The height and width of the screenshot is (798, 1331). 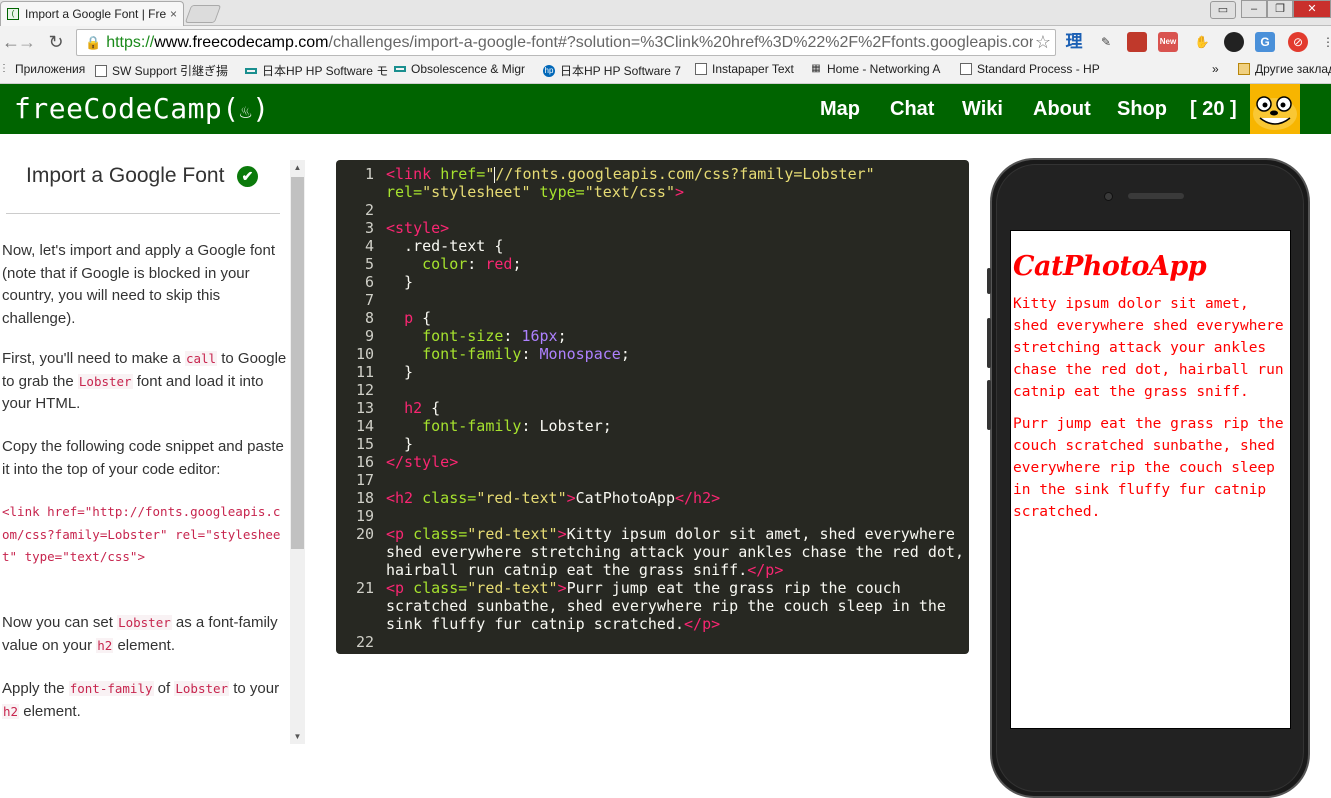 What do you see at coordinates (173, 14) in the screenshot?
I see `tab-close-icon: ×` at bounding box center [173, 14].